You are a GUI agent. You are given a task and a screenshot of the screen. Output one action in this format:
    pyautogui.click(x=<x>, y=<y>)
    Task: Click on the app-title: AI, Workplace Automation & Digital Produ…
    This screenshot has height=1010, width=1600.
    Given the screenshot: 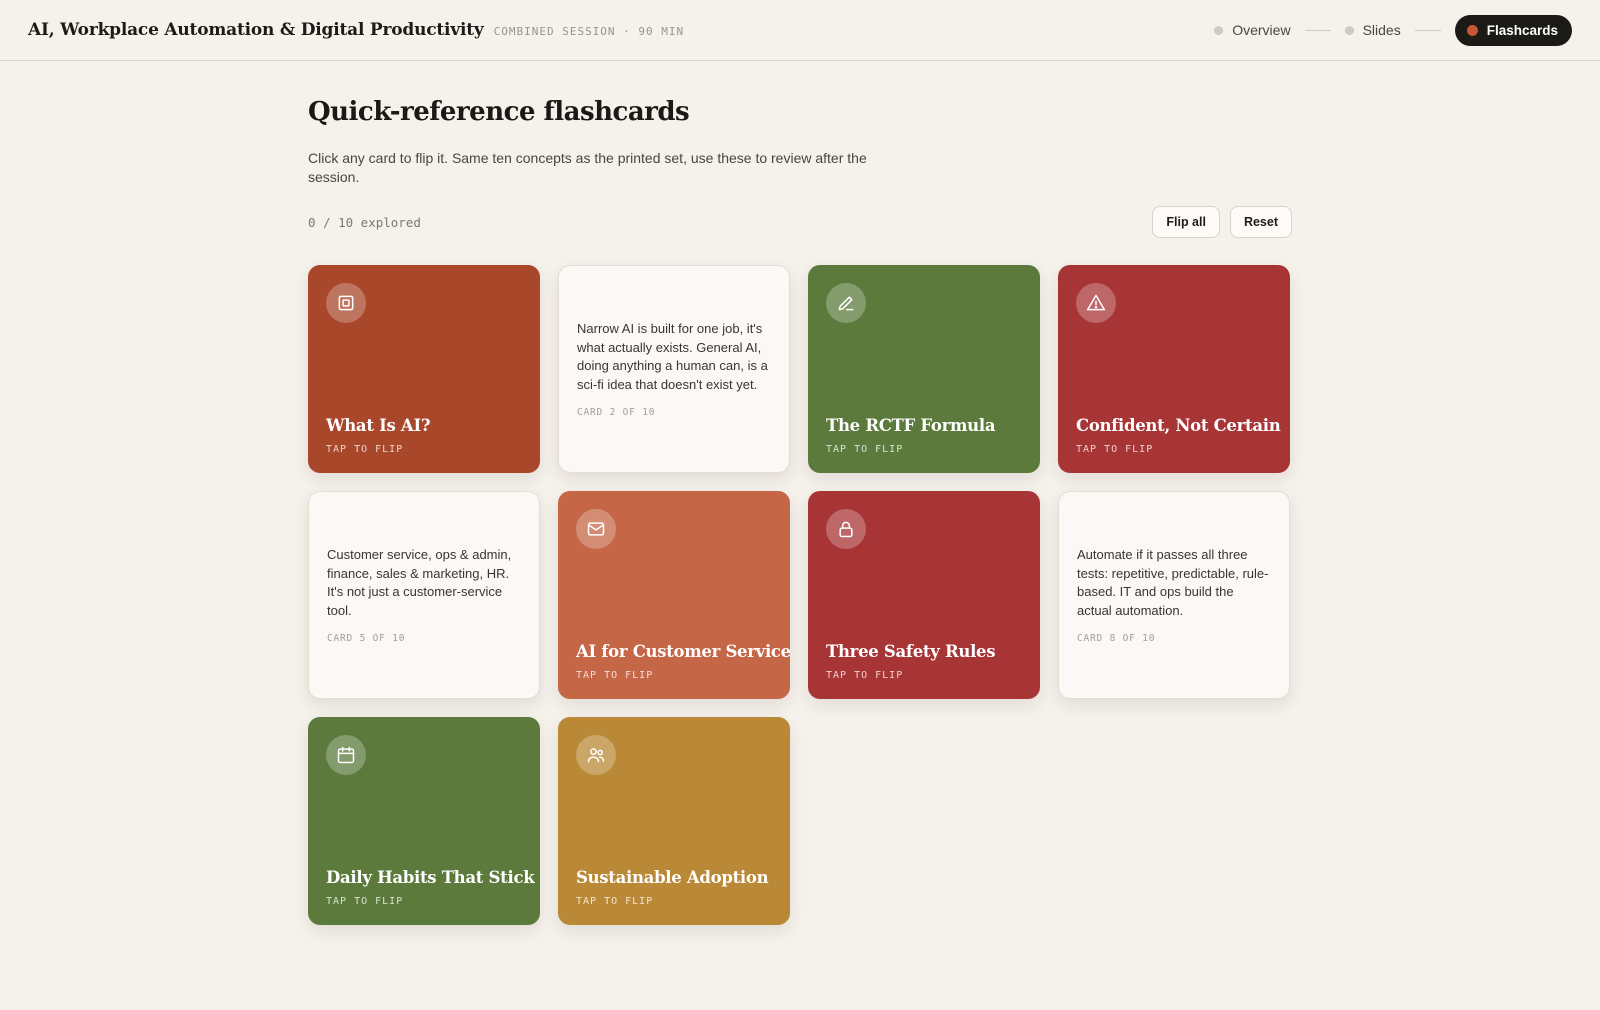 What is the action you would take?
    pyautogui.click(x=256, y=30)
    